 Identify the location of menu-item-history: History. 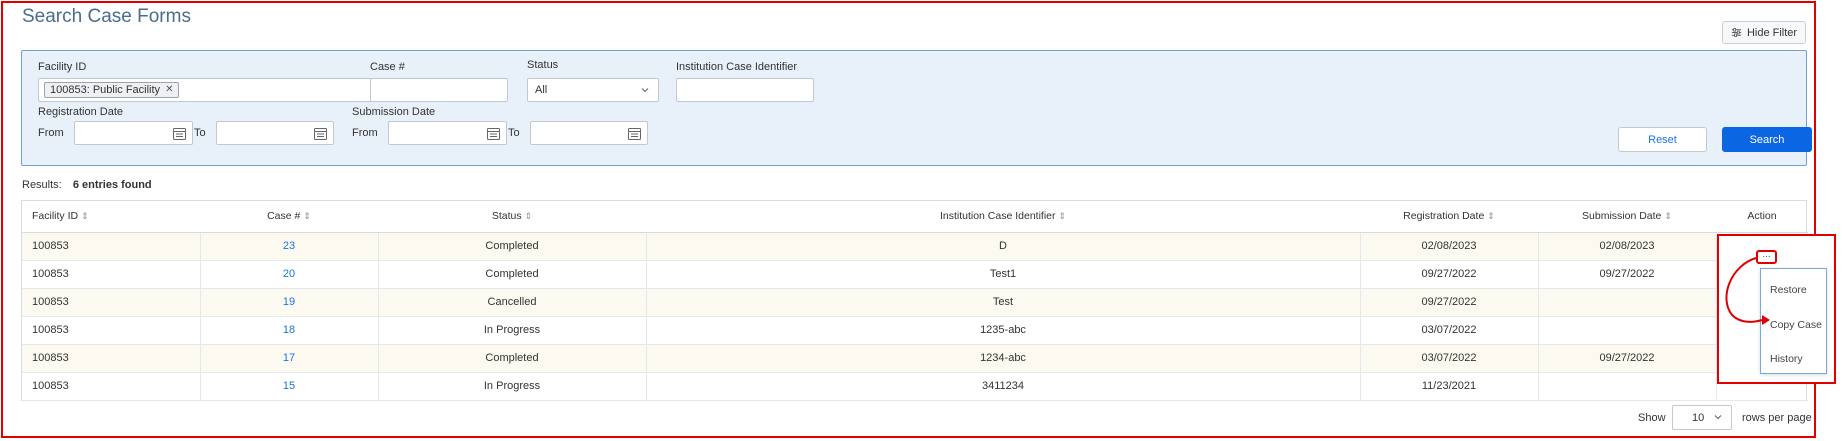
(1786, 359).